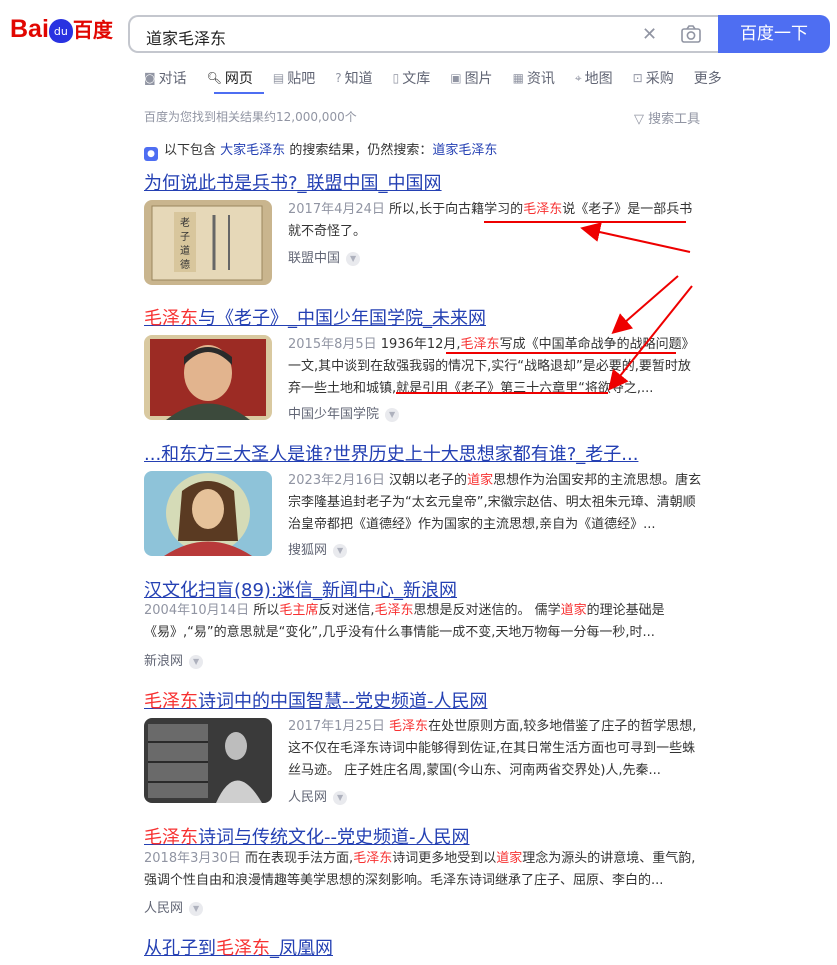 The image size is (837, 965). Describe the element at coordinates (540, 79) in the screenshot. I see `tab-label: 资讯` at that location.